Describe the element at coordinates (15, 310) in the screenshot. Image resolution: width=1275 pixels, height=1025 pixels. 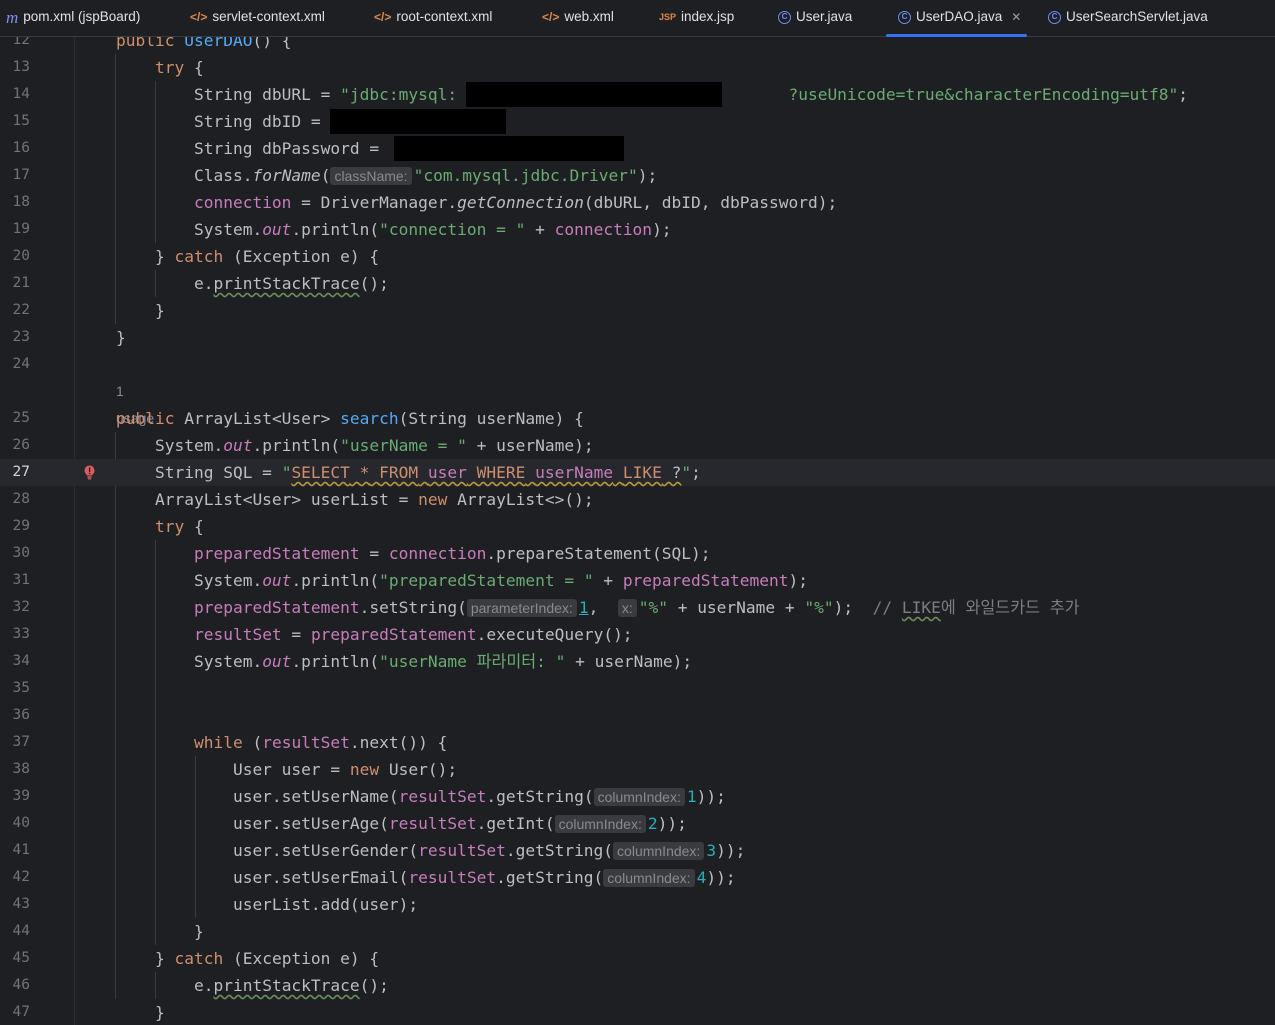
I see `line-number: 22` at that location.